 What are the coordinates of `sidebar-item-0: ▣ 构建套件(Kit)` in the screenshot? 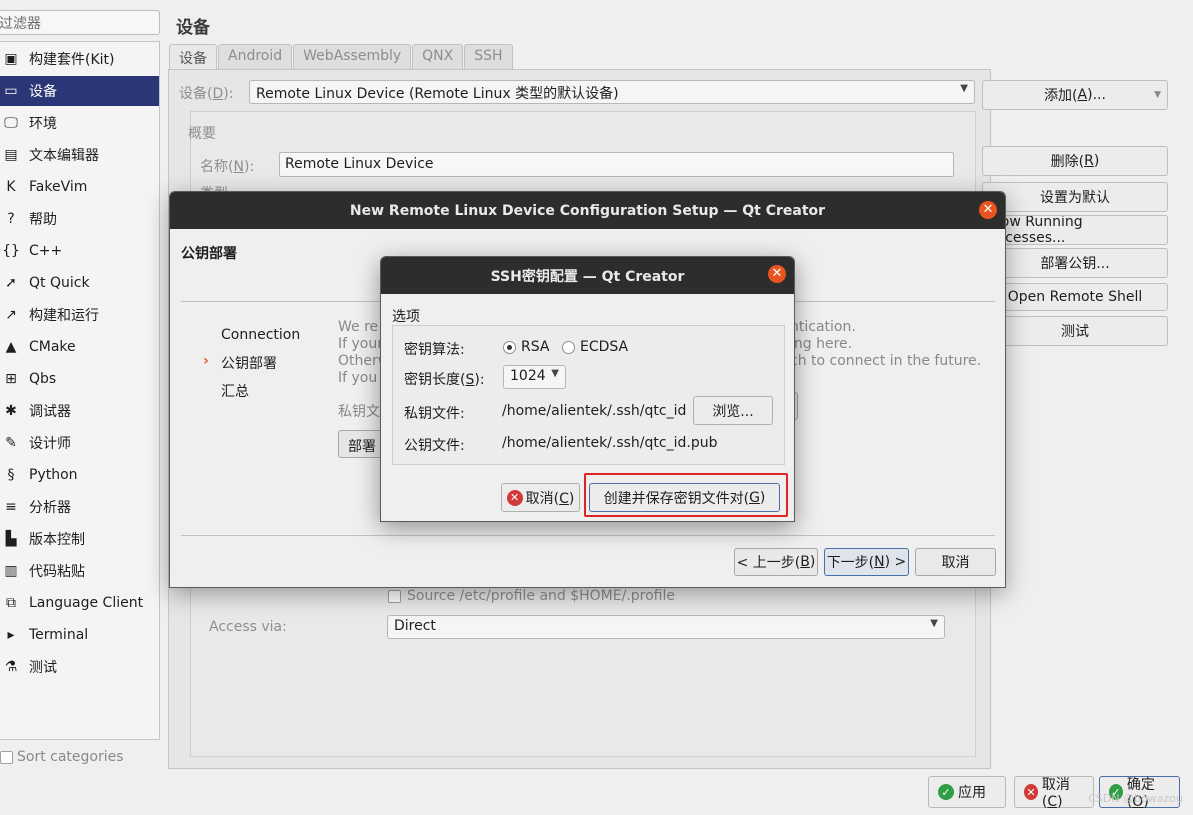 It's located at (79, 59).